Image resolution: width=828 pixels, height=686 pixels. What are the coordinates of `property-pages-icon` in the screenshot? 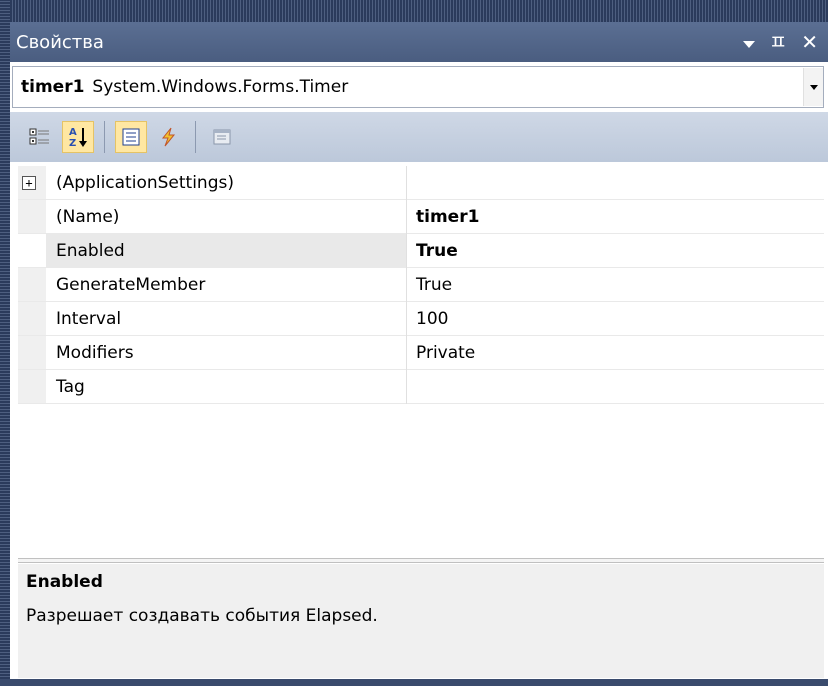 It's located at (222, 137).